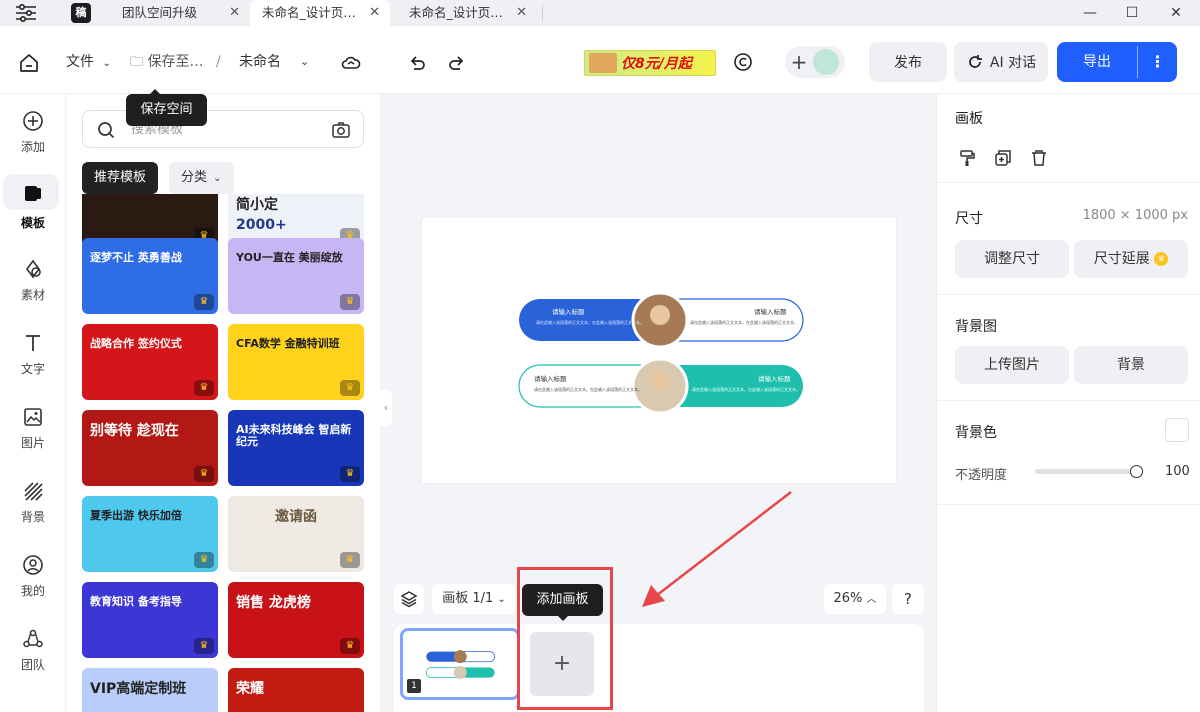 The width and height of the screenshot is (1200, 712). Describe the element at coordinates (590, 322) in the screenshot. I see `row1-left-body: 请在此输入该段落的正文文本。在此输入该段落的正文文本。` at that location.